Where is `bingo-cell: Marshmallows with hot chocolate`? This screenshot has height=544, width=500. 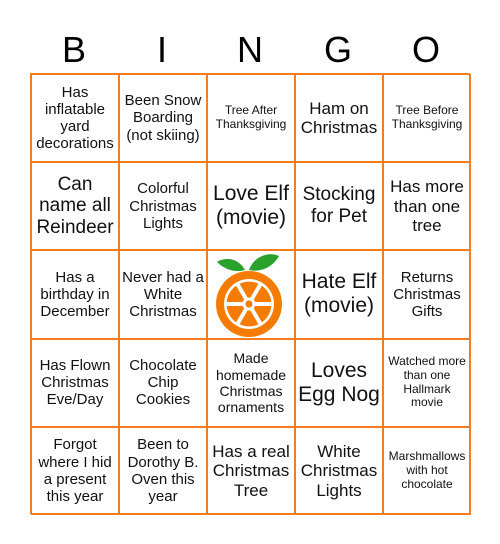 bingo-cell: Marshmallows with hot chocolate is located at coordinates (427, 470).